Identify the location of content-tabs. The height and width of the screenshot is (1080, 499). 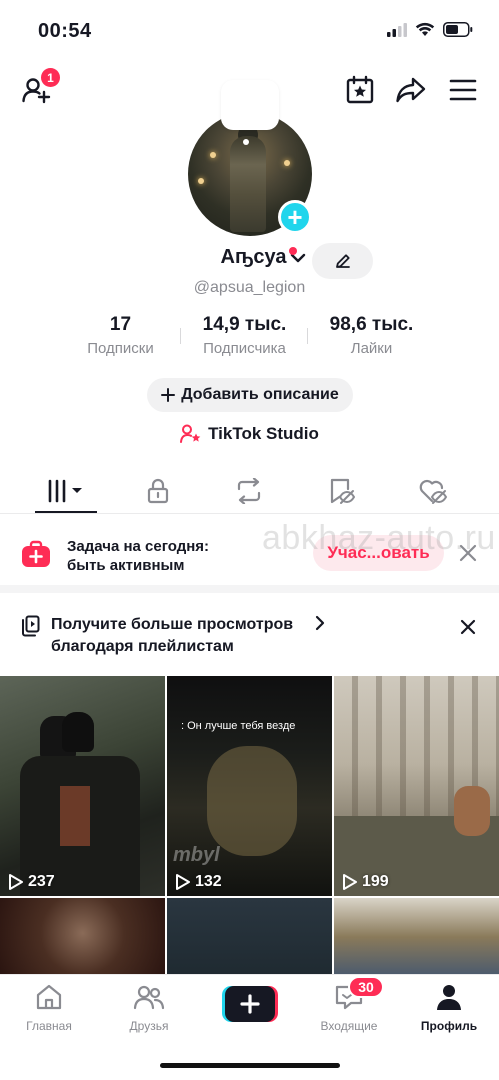
(249, 491).